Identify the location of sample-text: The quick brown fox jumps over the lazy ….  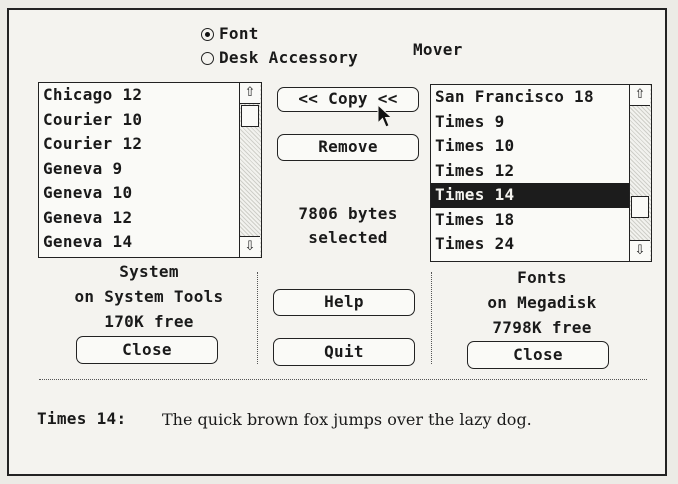
(347, 419).